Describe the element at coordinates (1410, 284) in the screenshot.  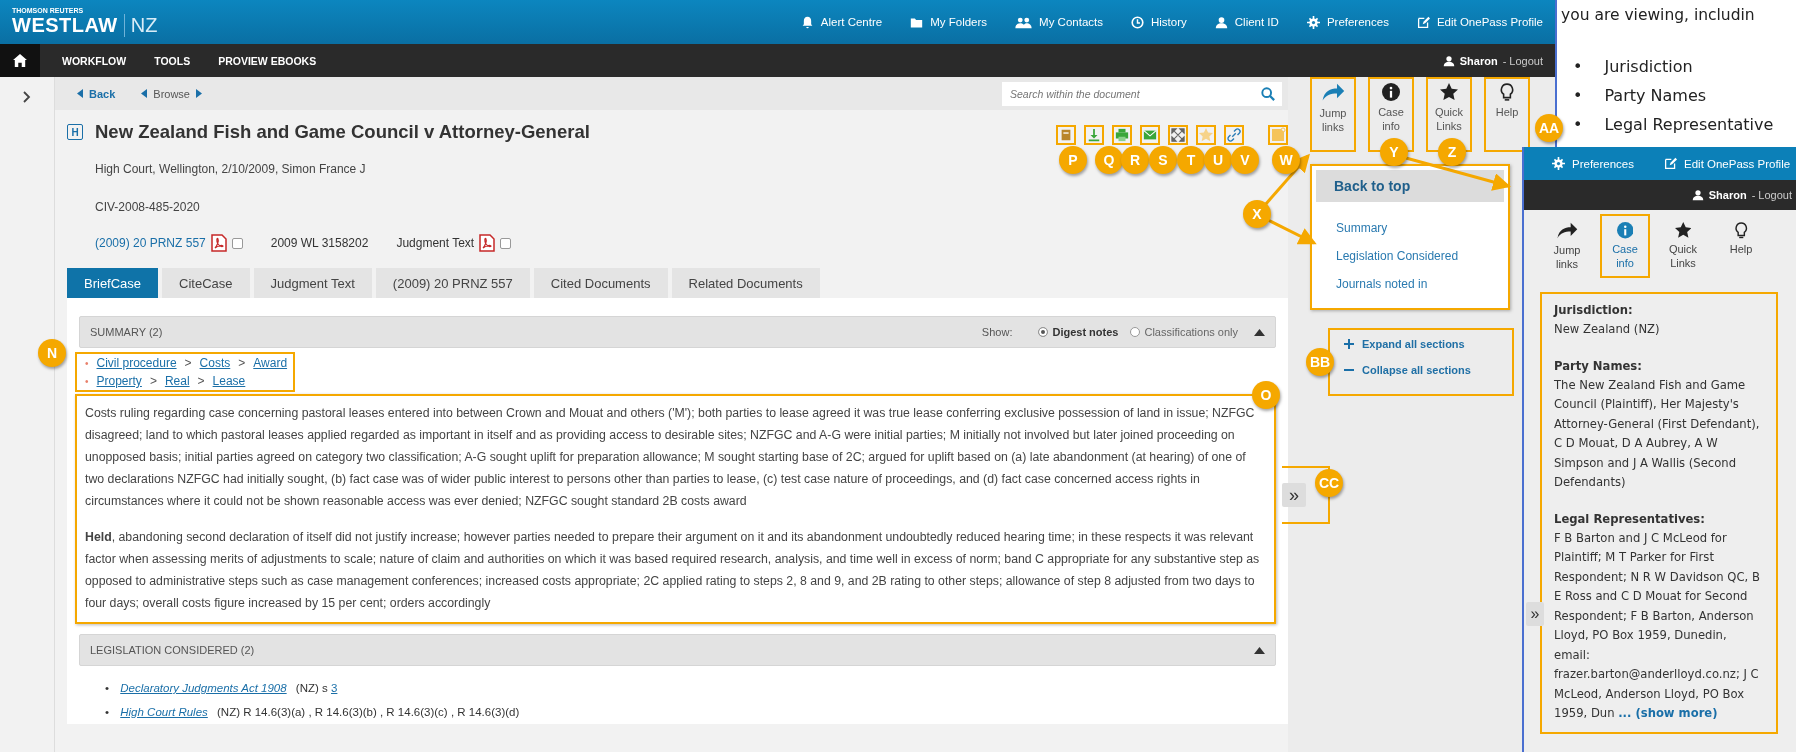
I see `menu-link: Journals noted in` at that location.